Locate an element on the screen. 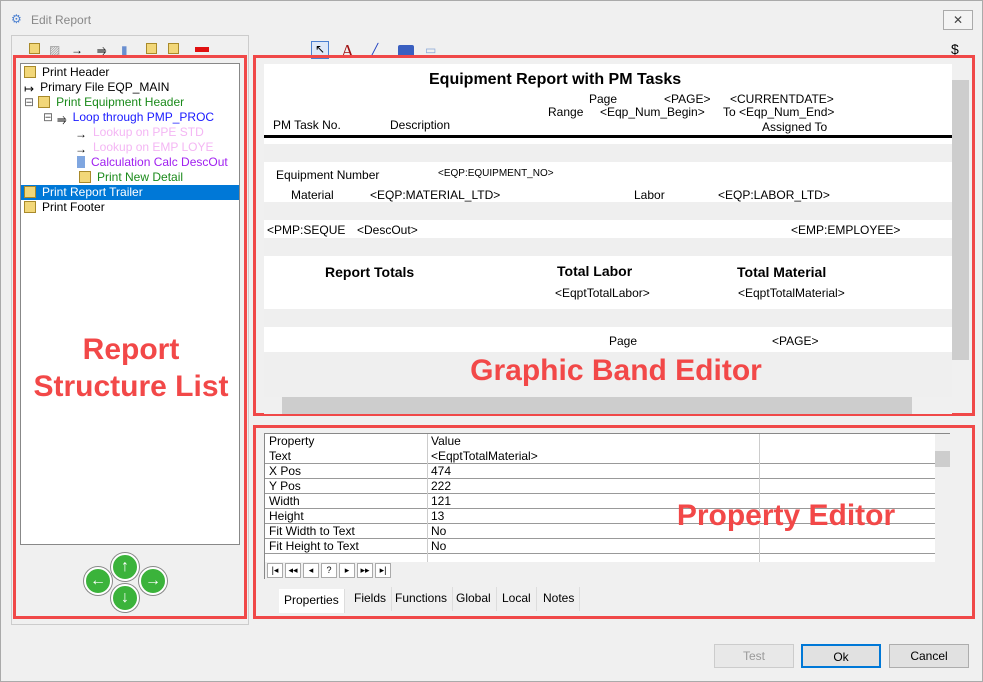 The image size is (983, 682). assigned-label: Assigned To is located at coordinates (794, 127).